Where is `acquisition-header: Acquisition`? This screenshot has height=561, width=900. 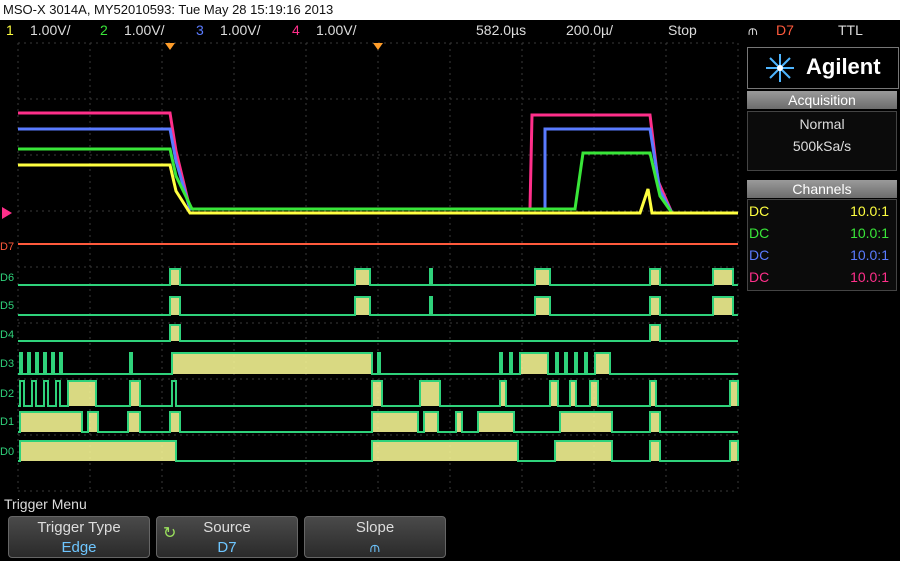
acquisition-header: Acquisition is located at coordinates (822, 100).